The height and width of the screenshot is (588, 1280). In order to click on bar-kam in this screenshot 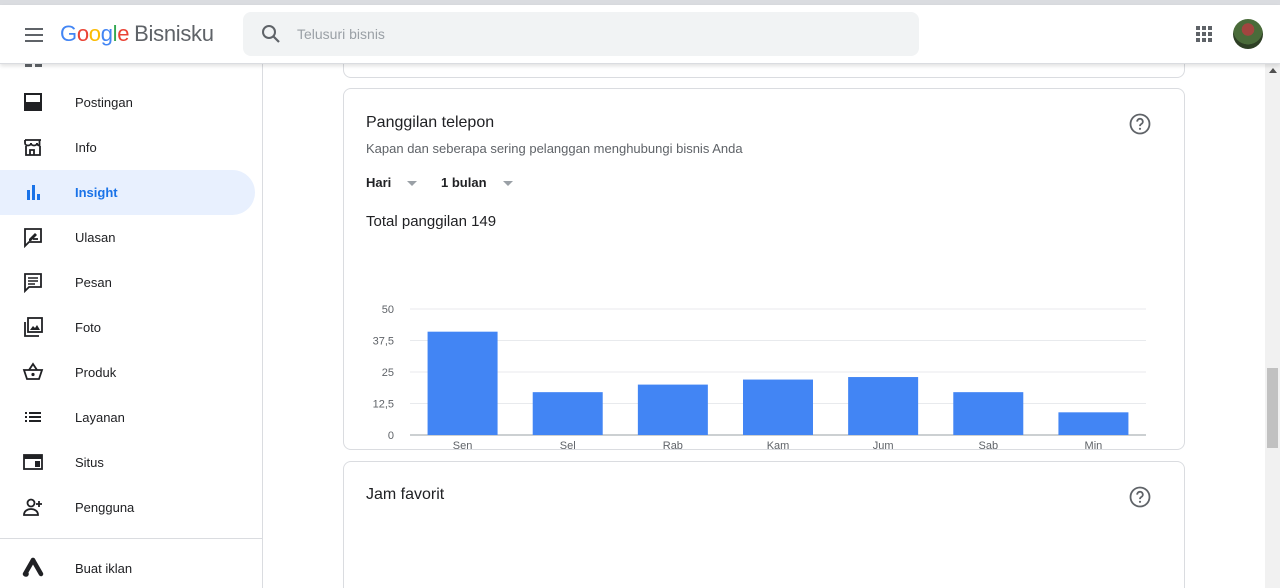, I will do `click(778, 407)`.